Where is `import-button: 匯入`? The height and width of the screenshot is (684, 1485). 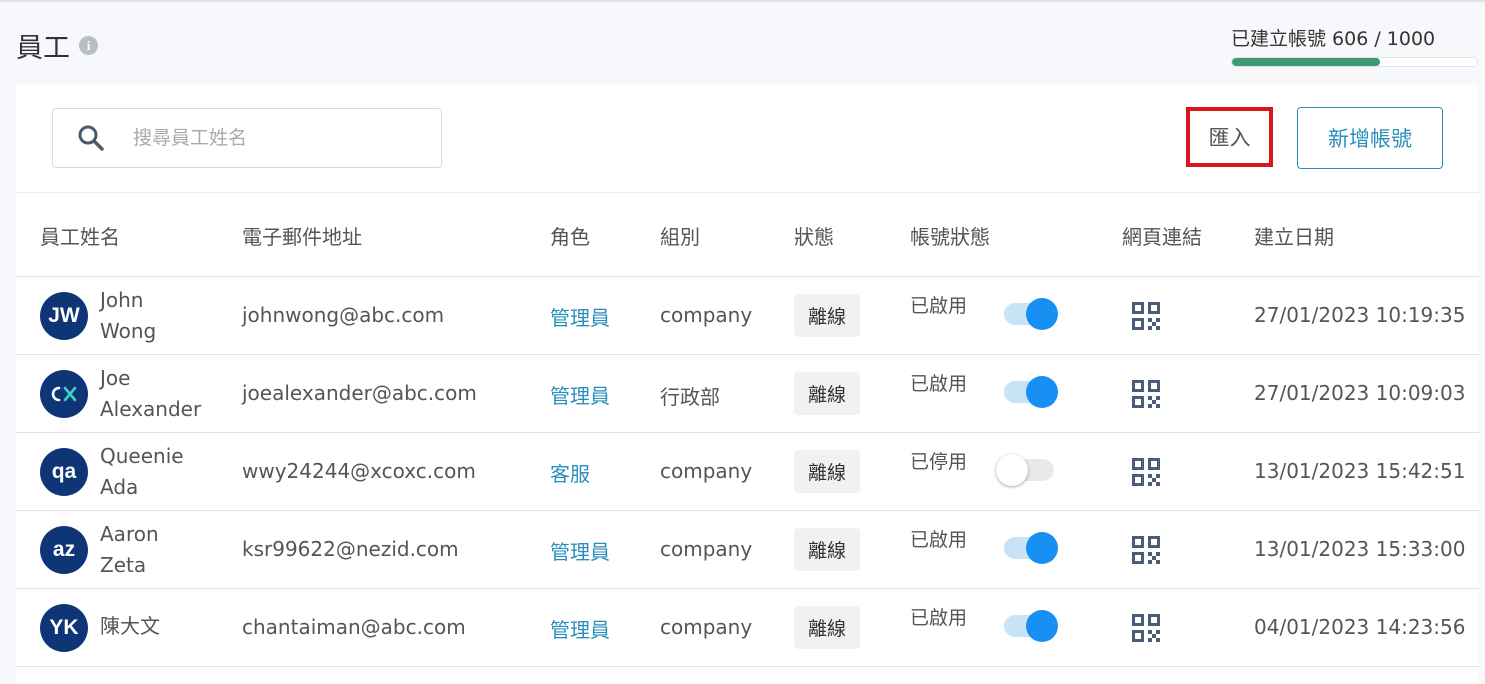 import-button: 匯入 is located at coordinates (1229, 137).